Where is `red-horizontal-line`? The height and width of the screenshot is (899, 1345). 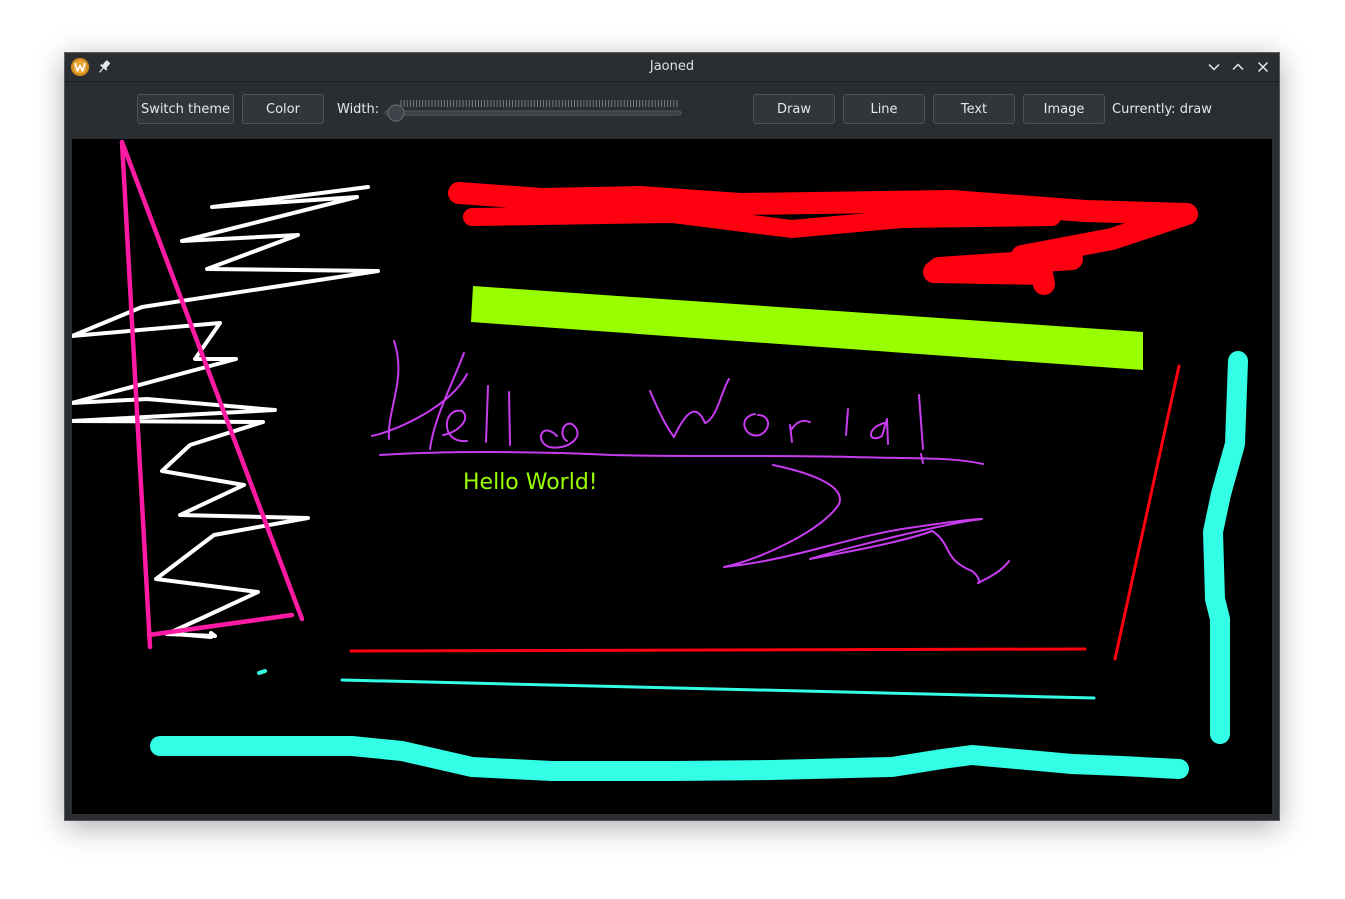
red-horizontal-line is located at coordinates (718, 650).